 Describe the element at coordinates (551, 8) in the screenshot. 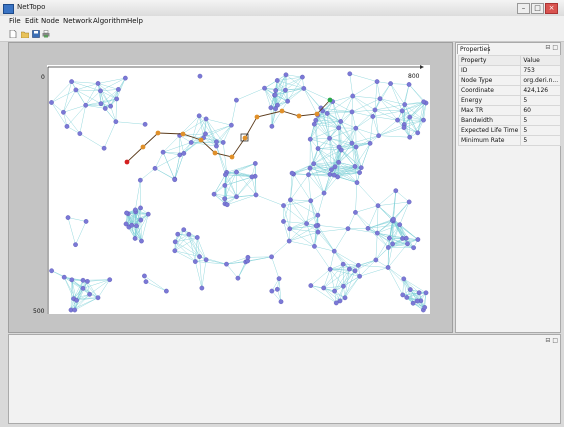

I see `close-button: ×` at that location.